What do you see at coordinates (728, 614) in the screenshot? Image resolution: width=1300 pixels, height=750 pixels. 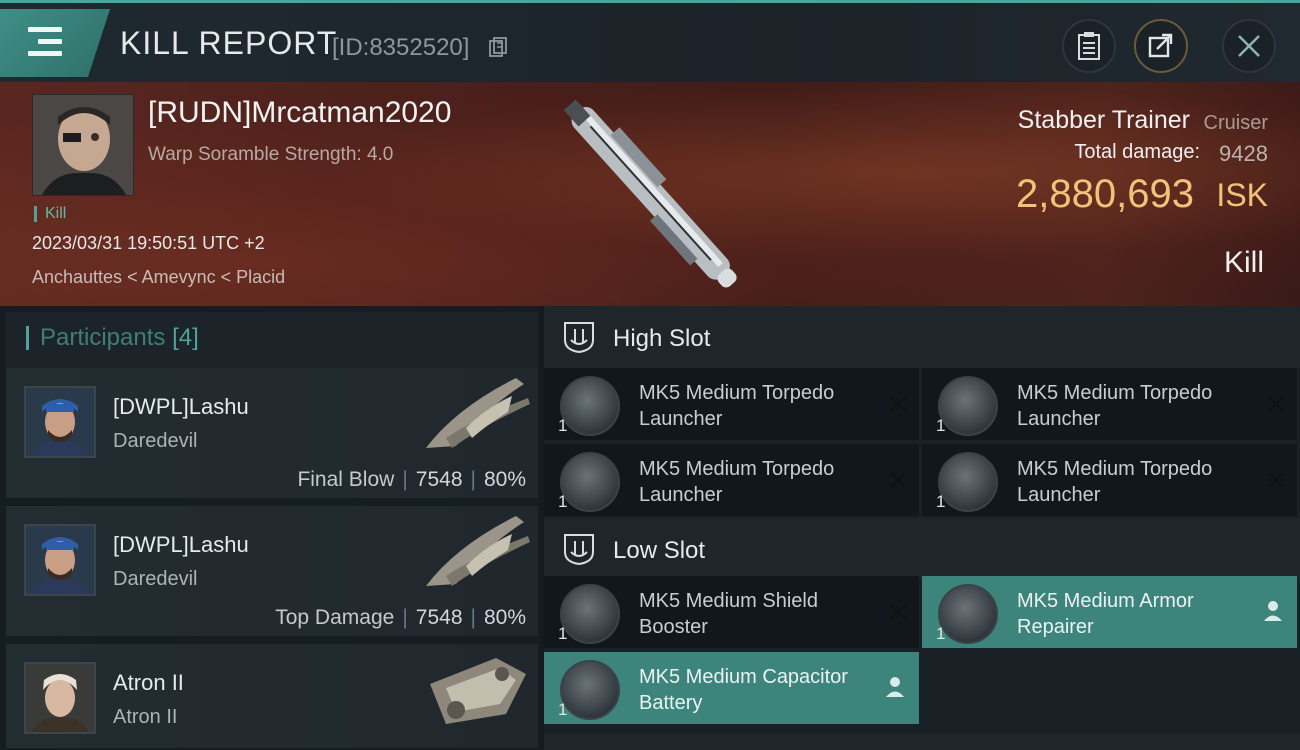 I see `module-name: MK5 Medium Shield Booster` at bounding box center [728, 614].